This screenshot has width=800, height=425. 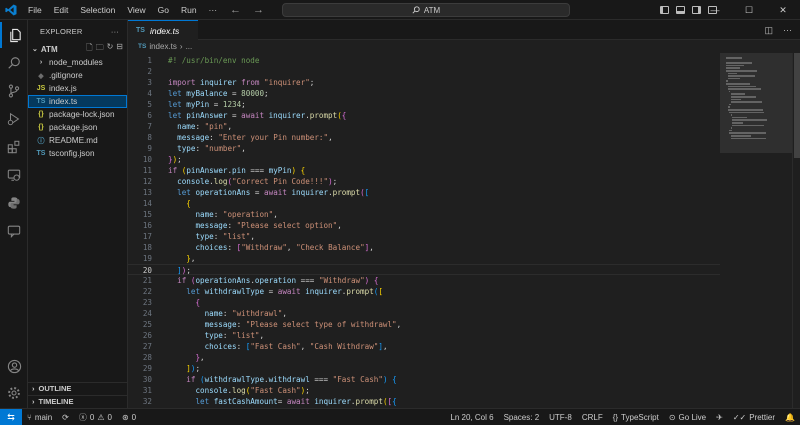 What do you see at coordinates (790, 417) in the screenshot?
I see `notifications-bell-icon: 🔔` at bounding box center [790, 417].